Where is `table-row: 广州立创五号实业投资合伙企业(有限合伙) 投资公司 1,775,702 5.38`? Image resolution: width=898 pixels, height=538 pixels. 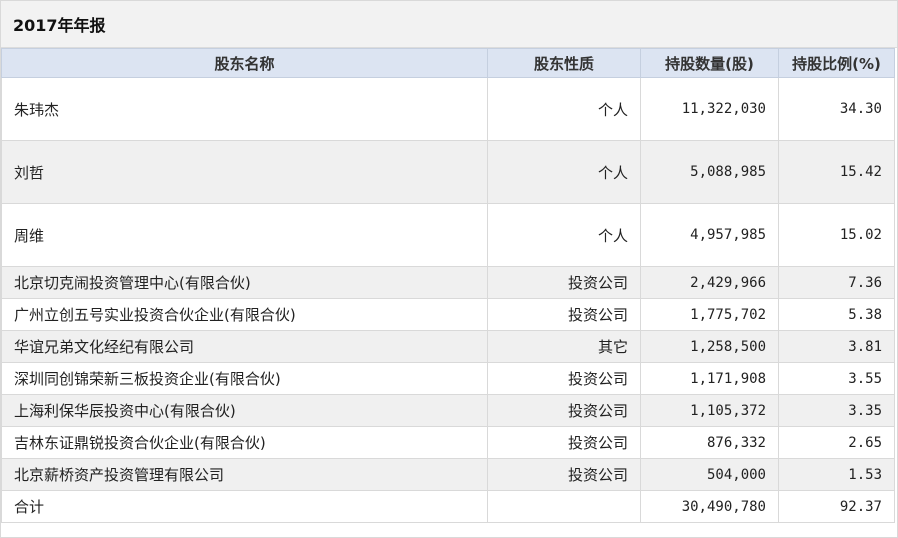 table-row: 广州立创五号实业投资合伙企业(有限合伙) 投资公司 1,775,702 5.38 is located at coordinates (448, 314).